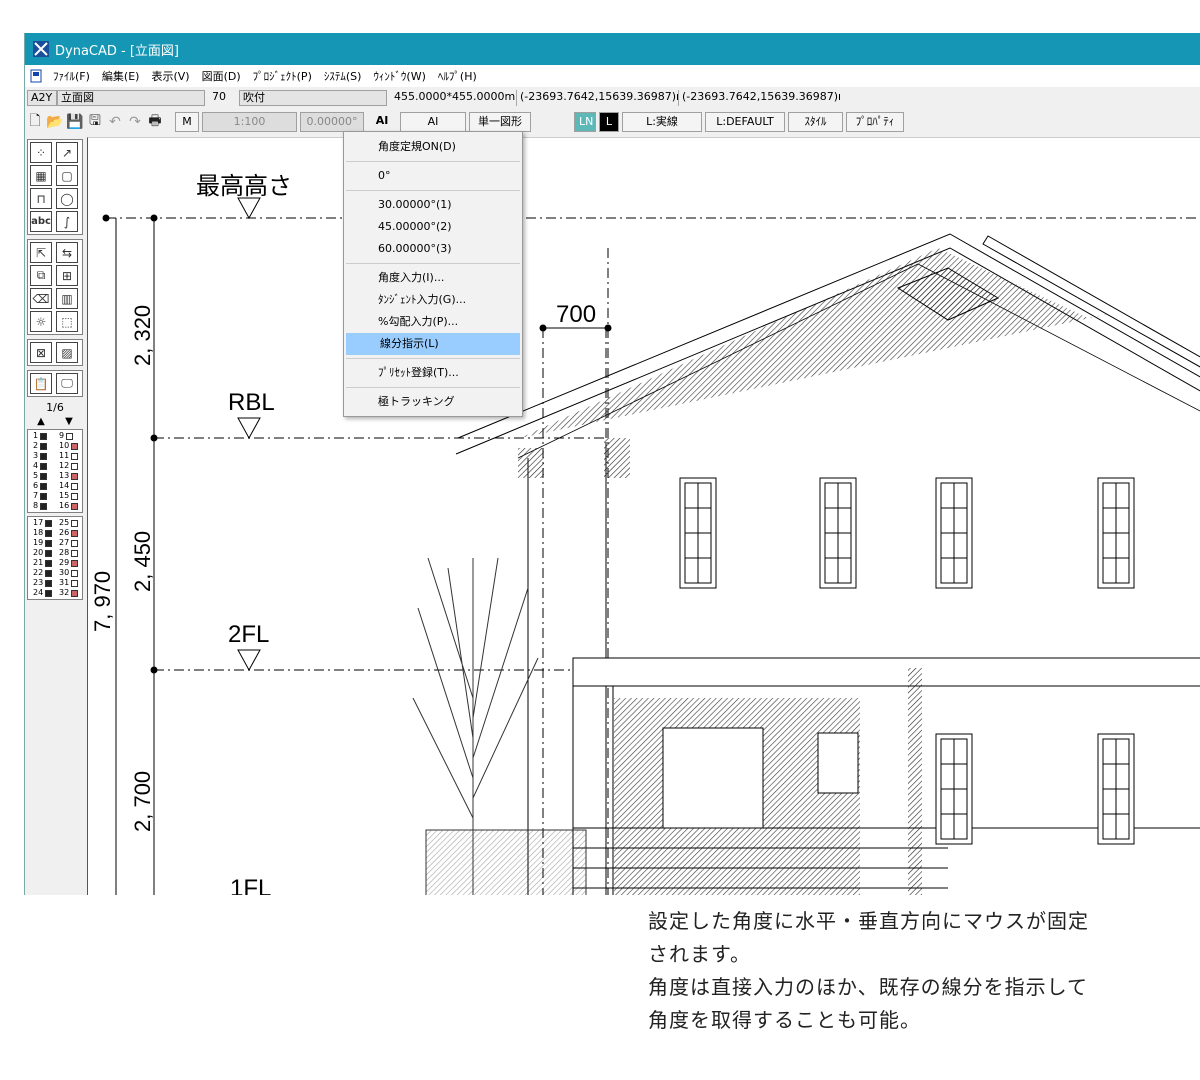 This screenshot has width=1200, height=1080. What do you see at coordinates (67, 175) in the screenshot?
I see `rectangle-icon: ▢` at bounding box center [67, 175].